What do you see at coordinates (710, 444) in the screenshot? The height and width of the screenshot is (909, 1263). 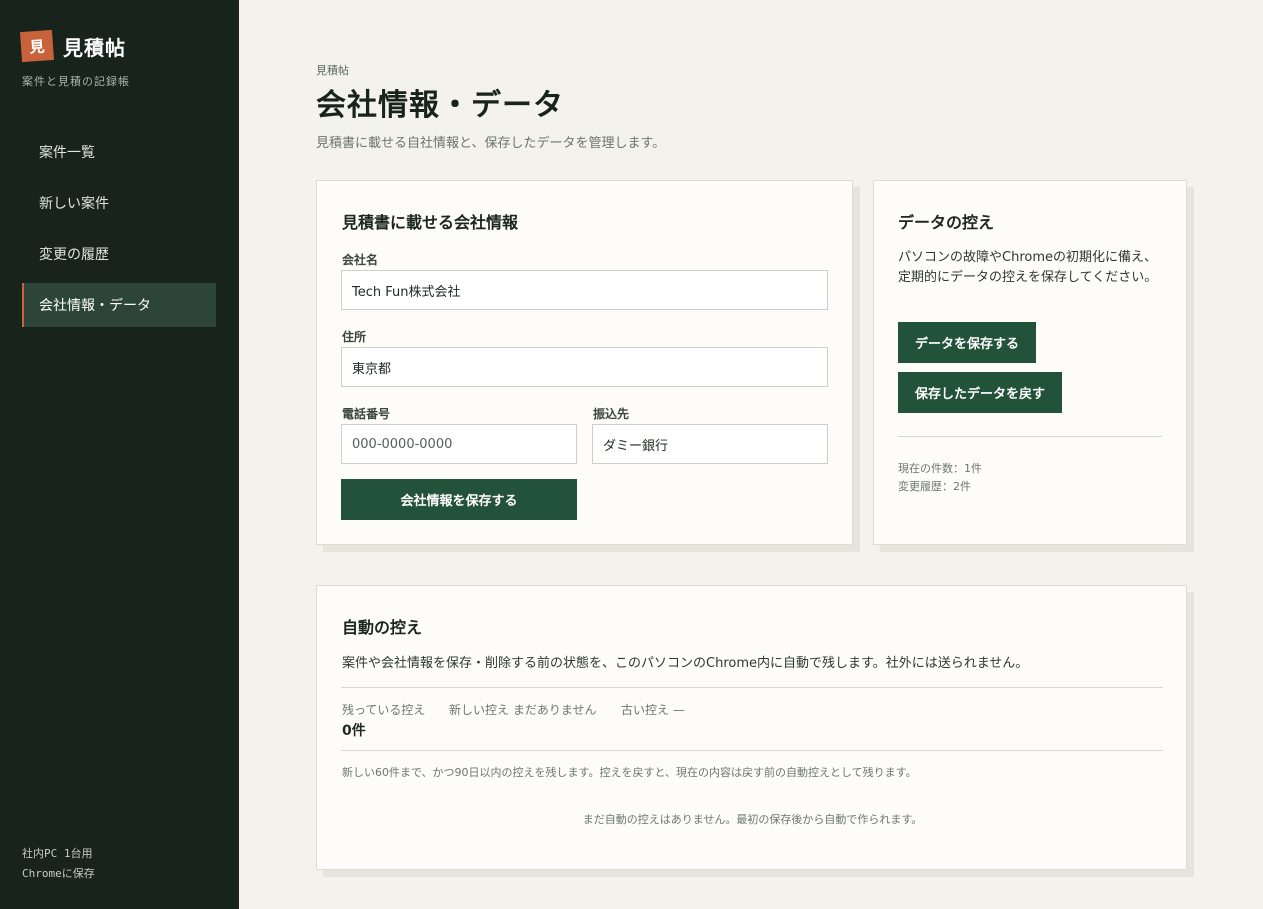 I see `bank-field: ダミー銀行` at bounding box center [710, 444].